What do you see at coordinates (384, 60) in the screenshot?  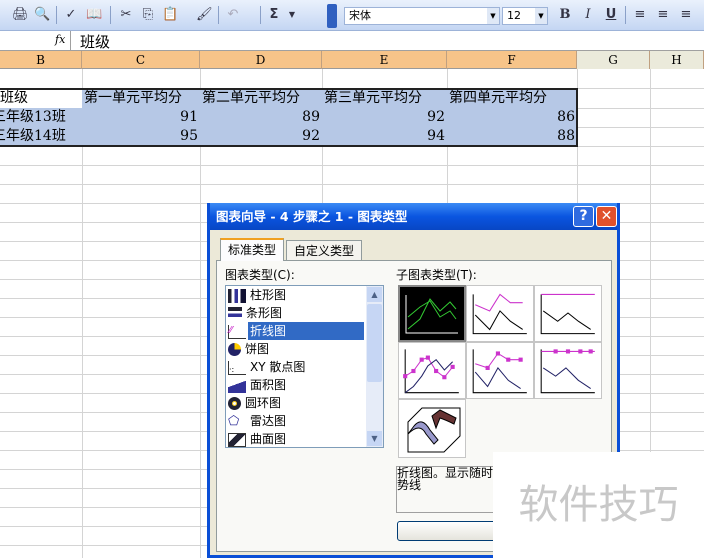 I see `column-header-e: E` at bounding box center [384, 60].